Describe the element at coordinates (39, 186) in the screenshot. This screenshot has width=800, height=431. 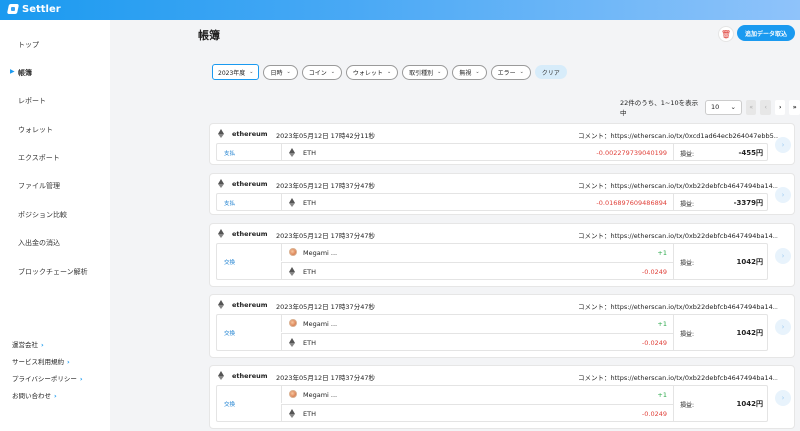
I see `sidebar-item-file-management: ファイル管理` at that location.